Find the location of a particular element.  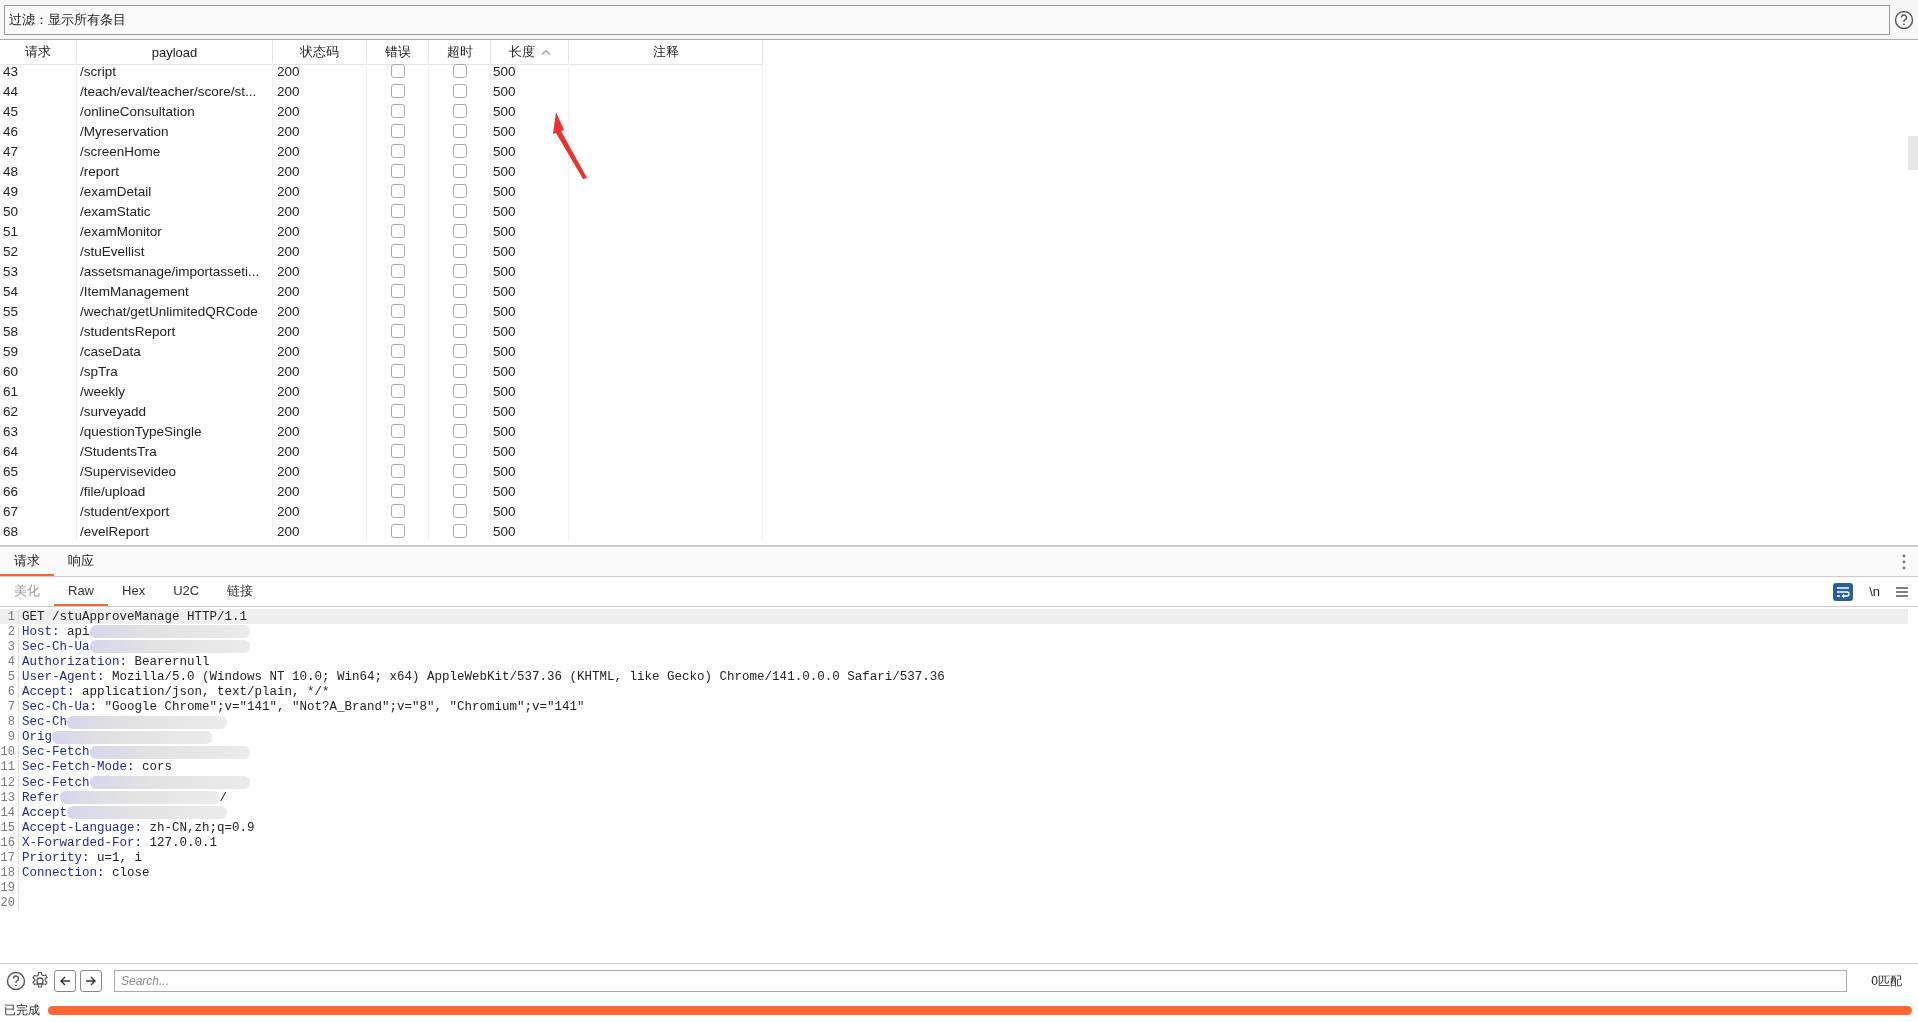

filter-bar: 过滤：显示所有条目 is located at coordinates (947, 19).